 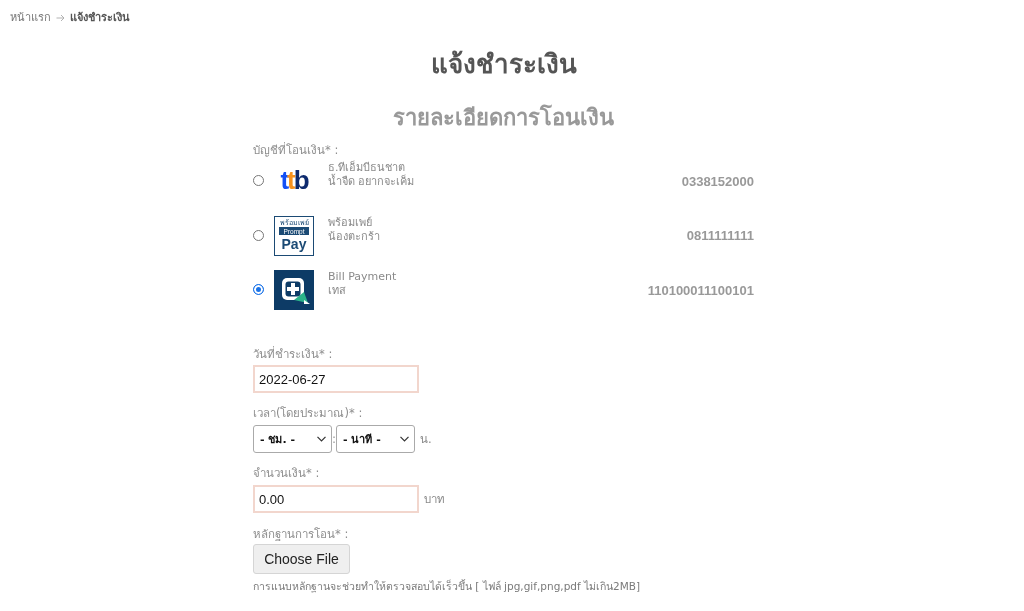 What do you see at coordinates (720, 235) in the screenshot?
I see `account-number: 0811111111` at bounding box center [720, 235].